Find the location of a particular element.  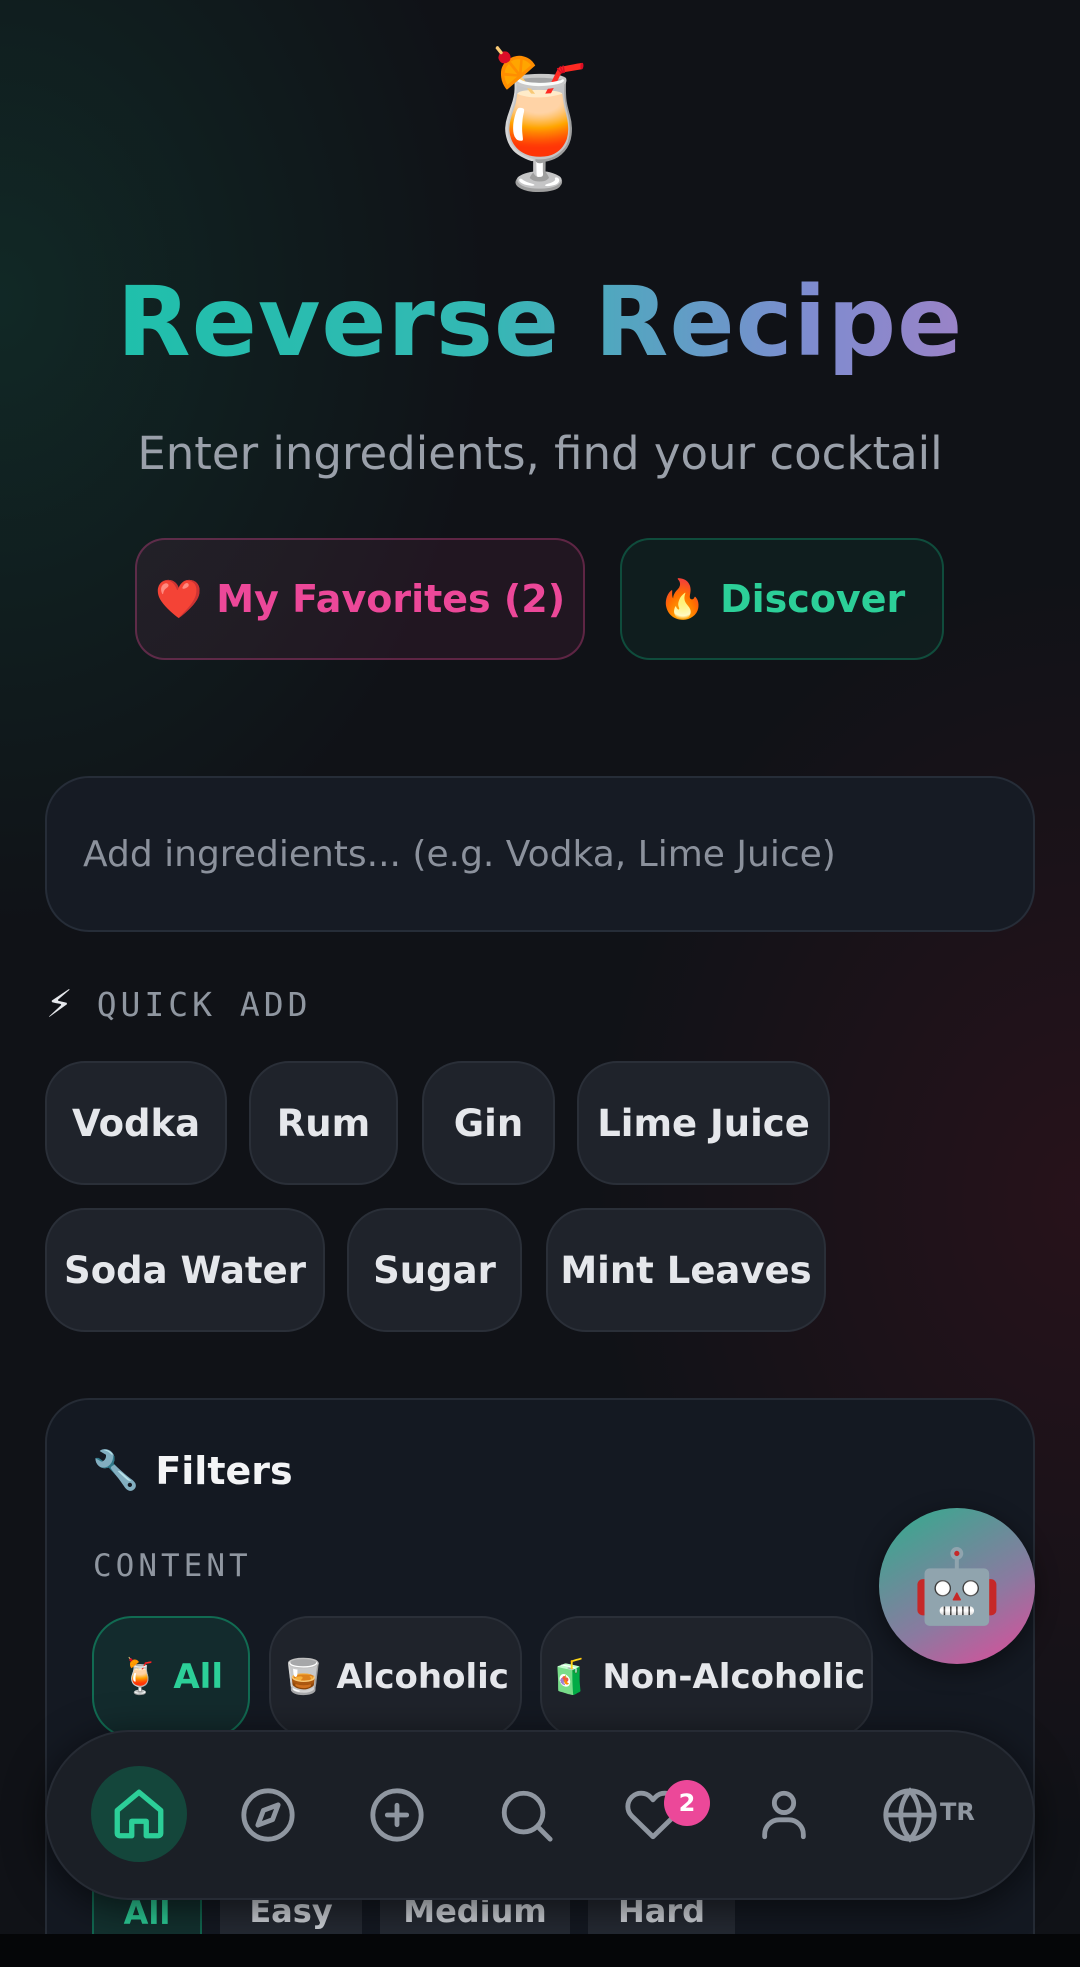

quick-add-chip-sugar: Sugar is located at coordinates (434, 1270).